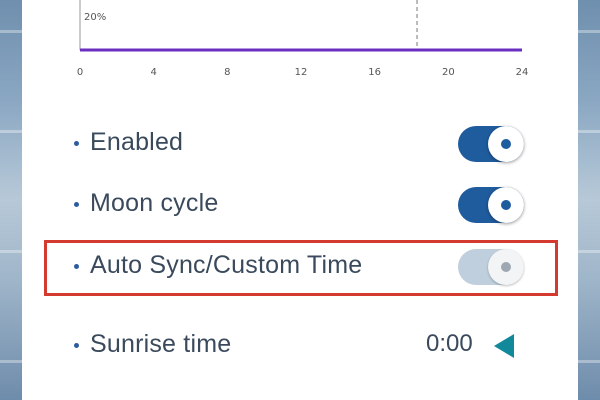 This screenshot has width=600, height=400. Describe the element at coordinates (153, 72) in the screenshot. I see `chart-x-tick-label: 4` at that location.